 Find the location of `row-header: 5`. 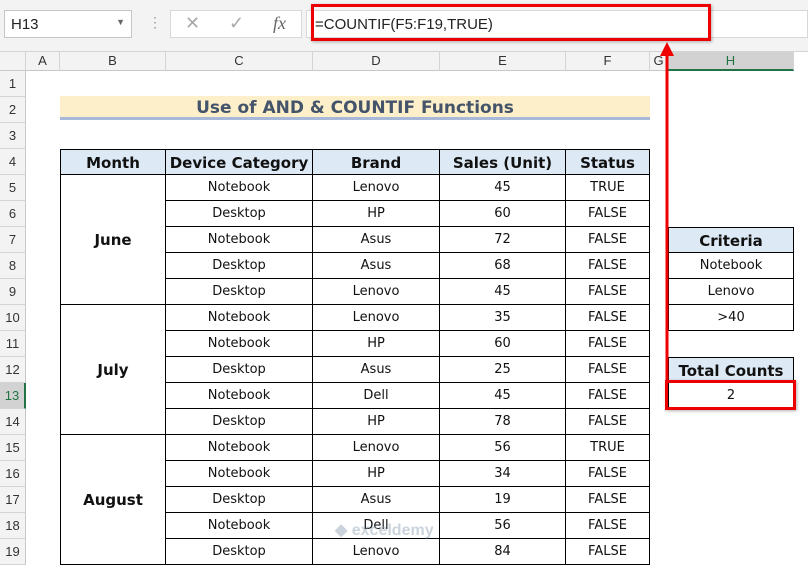

row-header: 5 is located at coordinates (13, 188).